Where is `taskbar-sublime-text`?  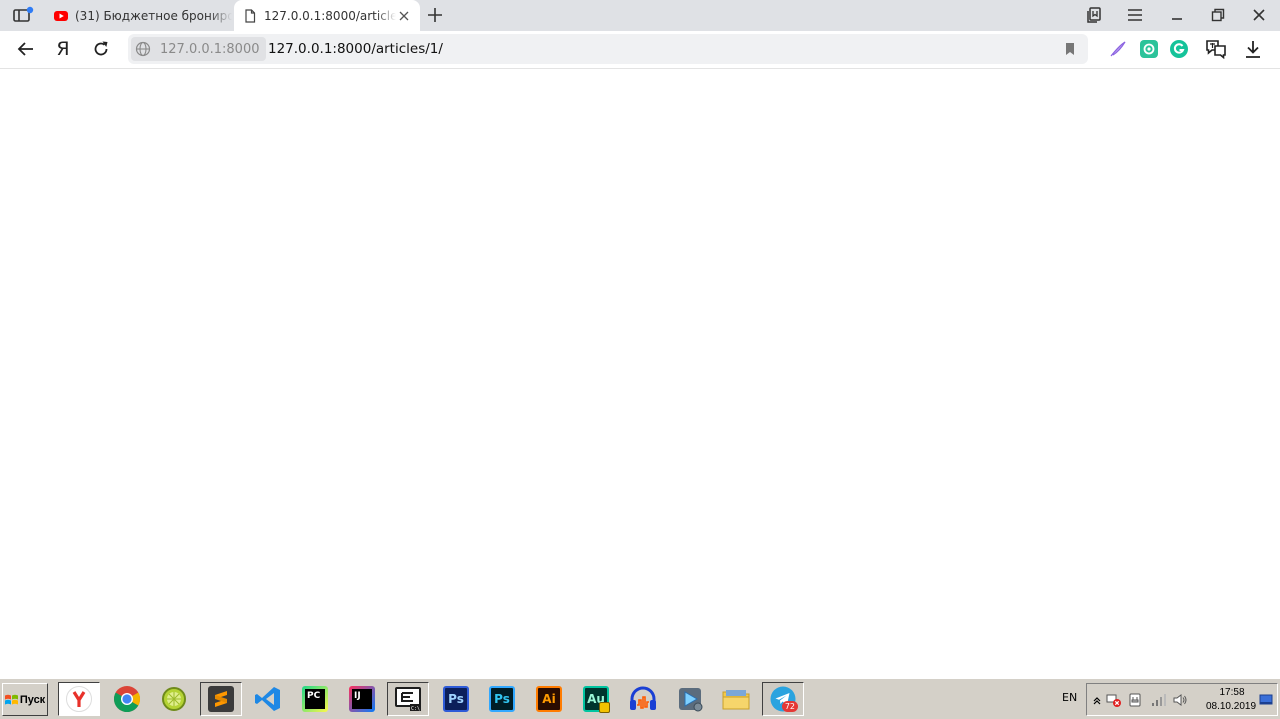
taskbar-sublime-text is located at coordinates (221, 699).